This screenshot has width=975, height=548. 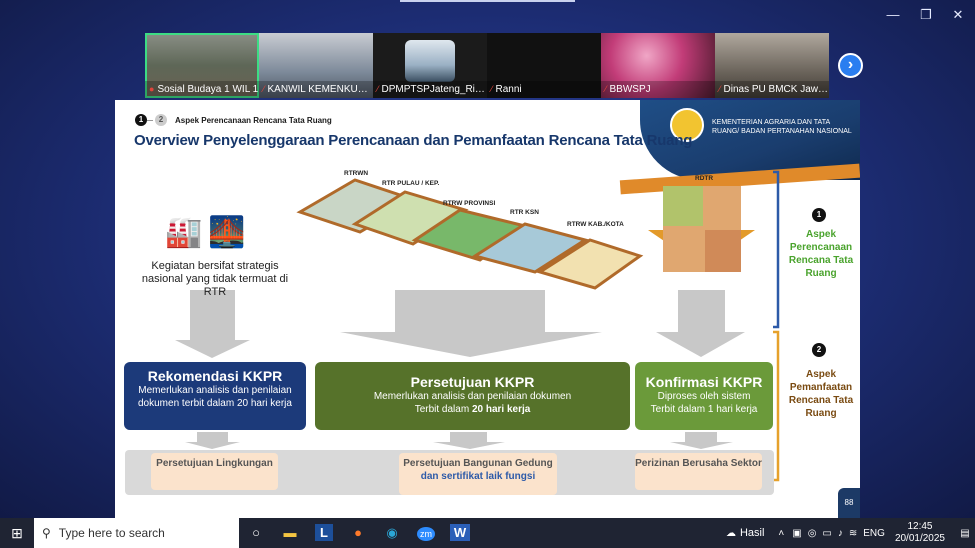 I want to click on restore-button: ❐, so click(x=926, y=15).